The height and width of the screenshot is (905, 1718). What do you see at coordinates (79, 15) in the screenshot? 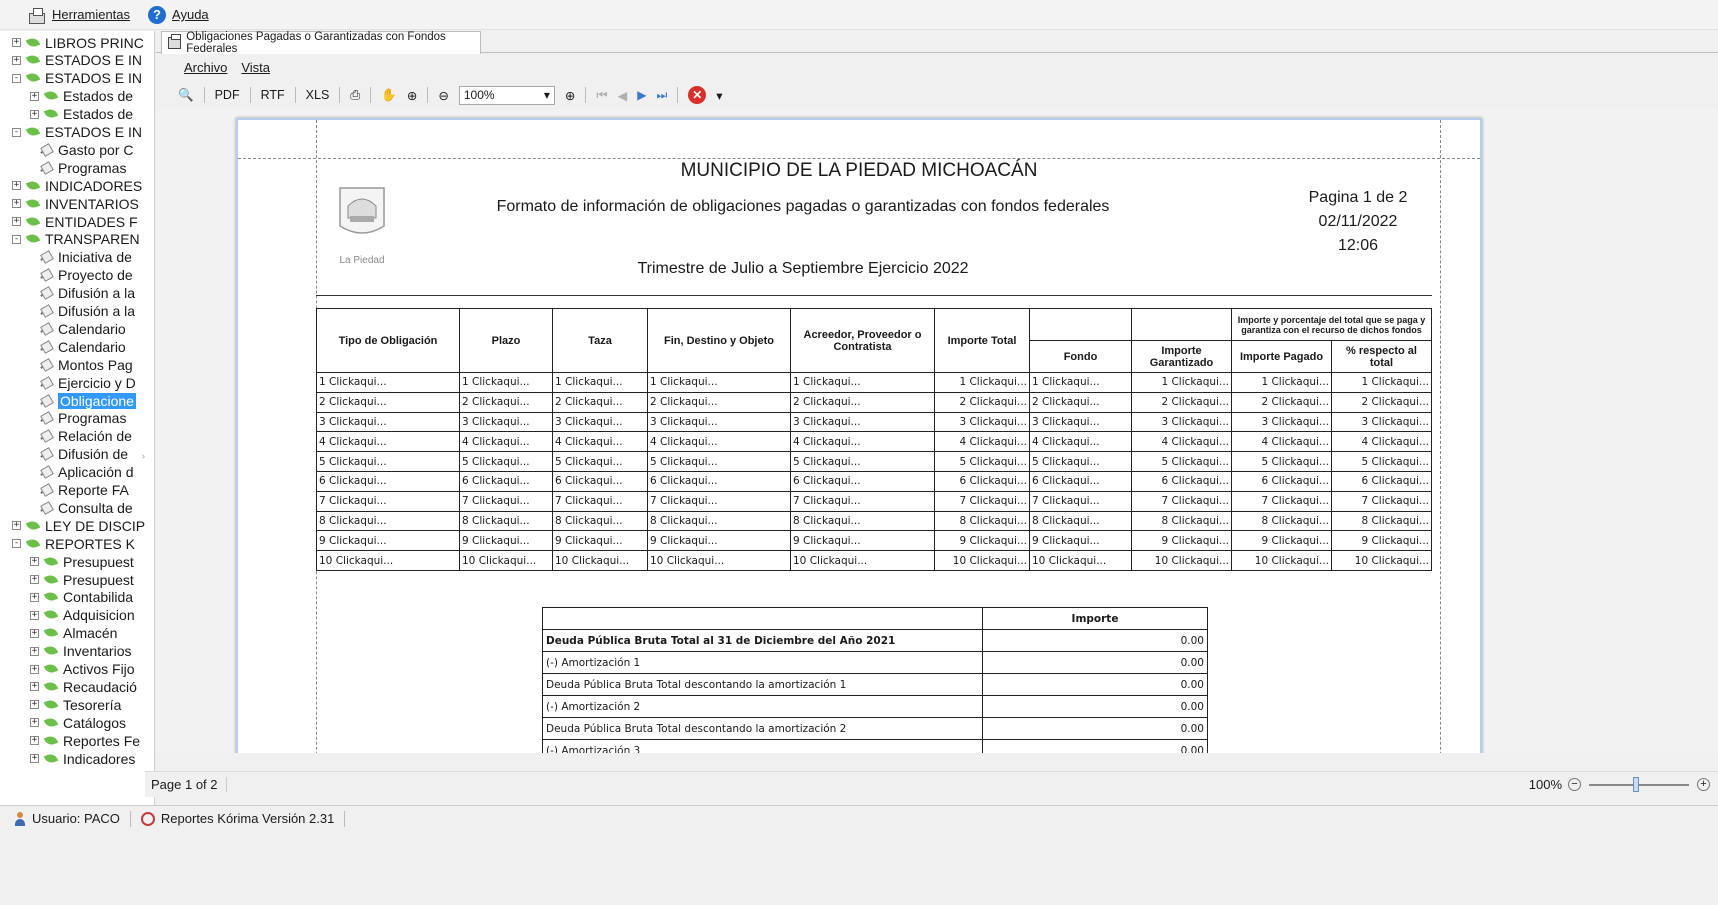
I see `menu-herramientas: Herramientas` at bounding box center [79, 15].